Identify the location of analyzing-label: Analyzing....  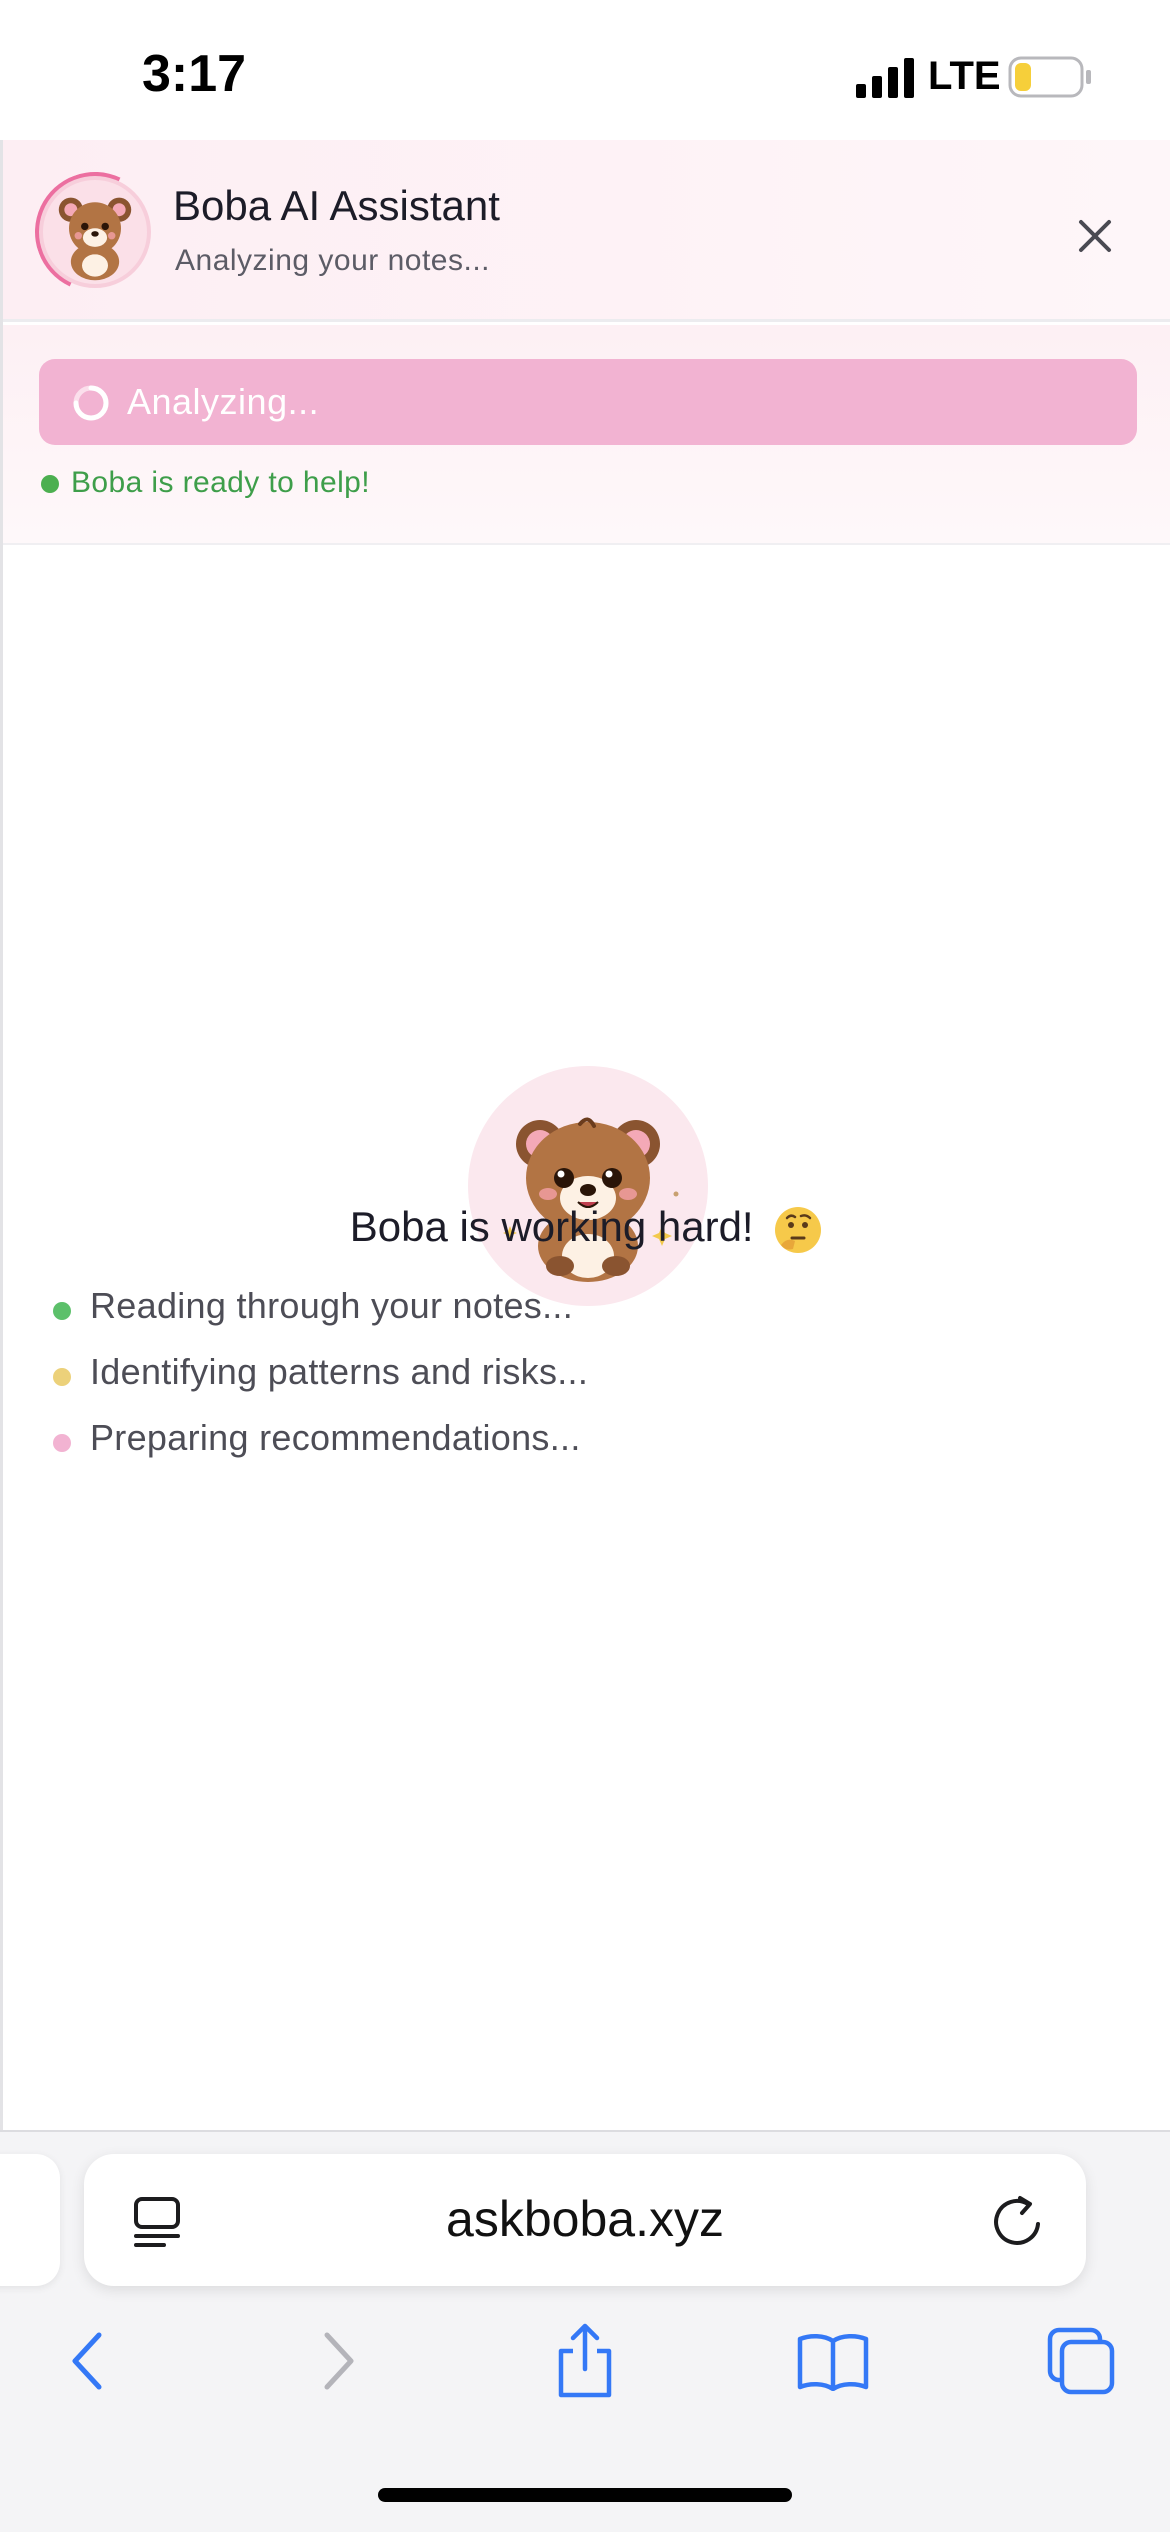
(223, 401).